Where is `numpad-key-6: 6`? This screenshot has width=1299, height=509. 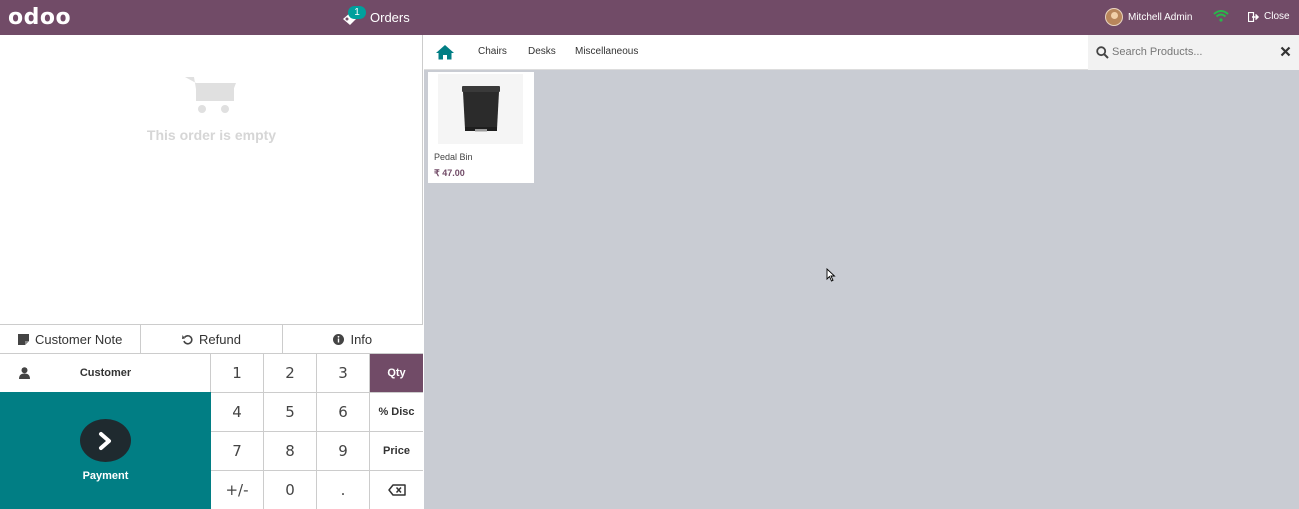
numpad-key-6: 6 is located at coordinates (343, 411).